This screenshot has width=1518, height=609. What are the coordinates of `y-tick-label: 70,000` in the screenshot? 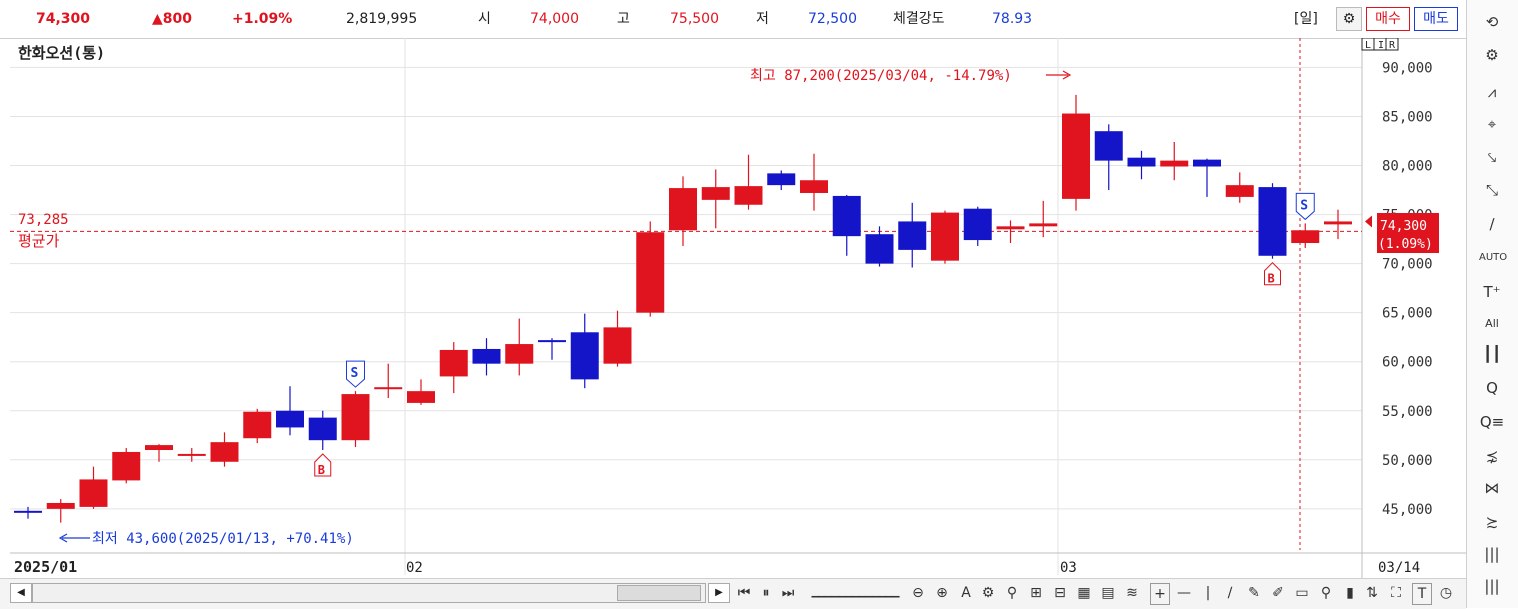 It's located at (1407, 265).